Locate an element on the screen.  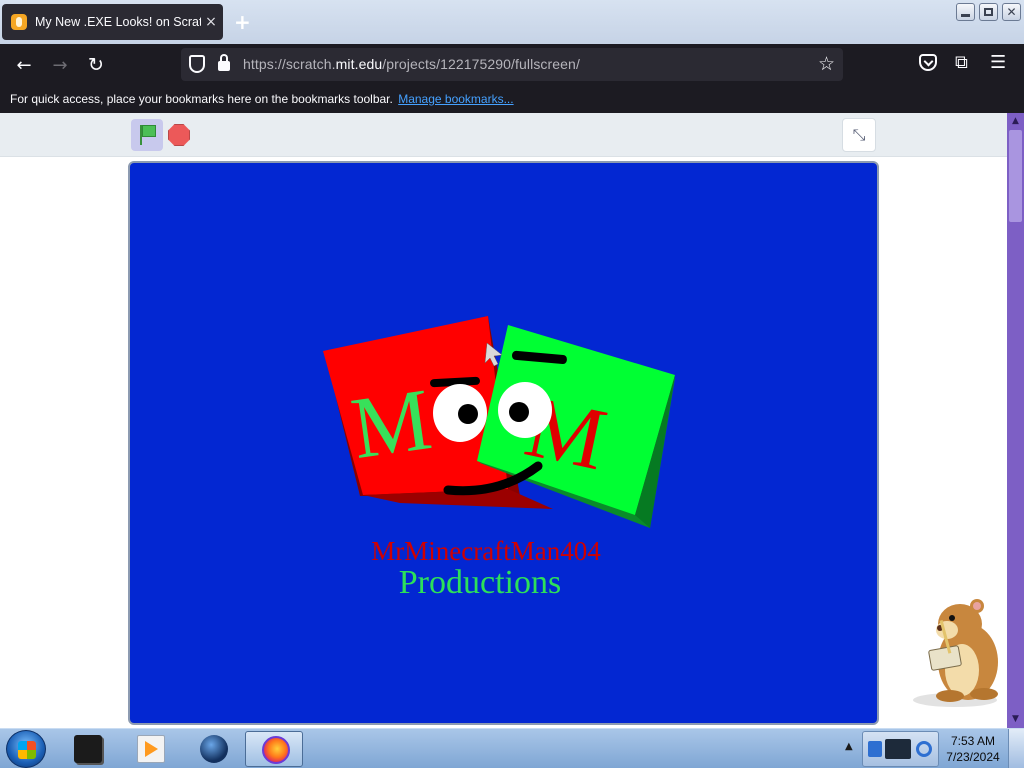
scrollbar-thumb is located at coordinates (1015, 176).